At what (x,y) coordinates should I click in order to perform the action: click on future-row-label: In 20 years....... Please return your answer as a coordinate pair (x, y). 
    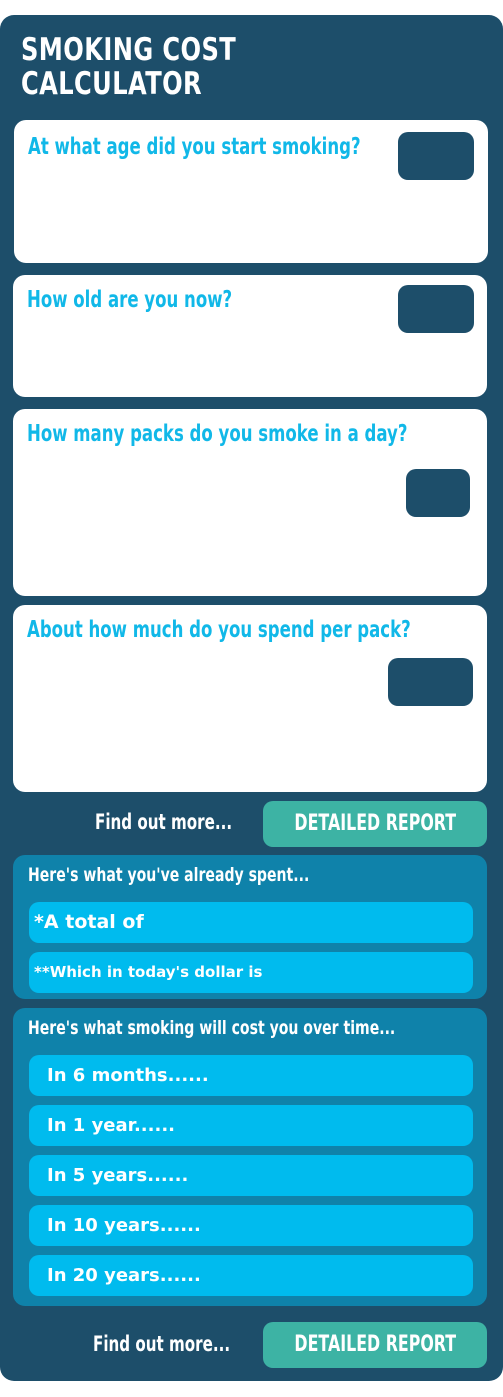
    Looking at the image, I should click on (124, 1275).